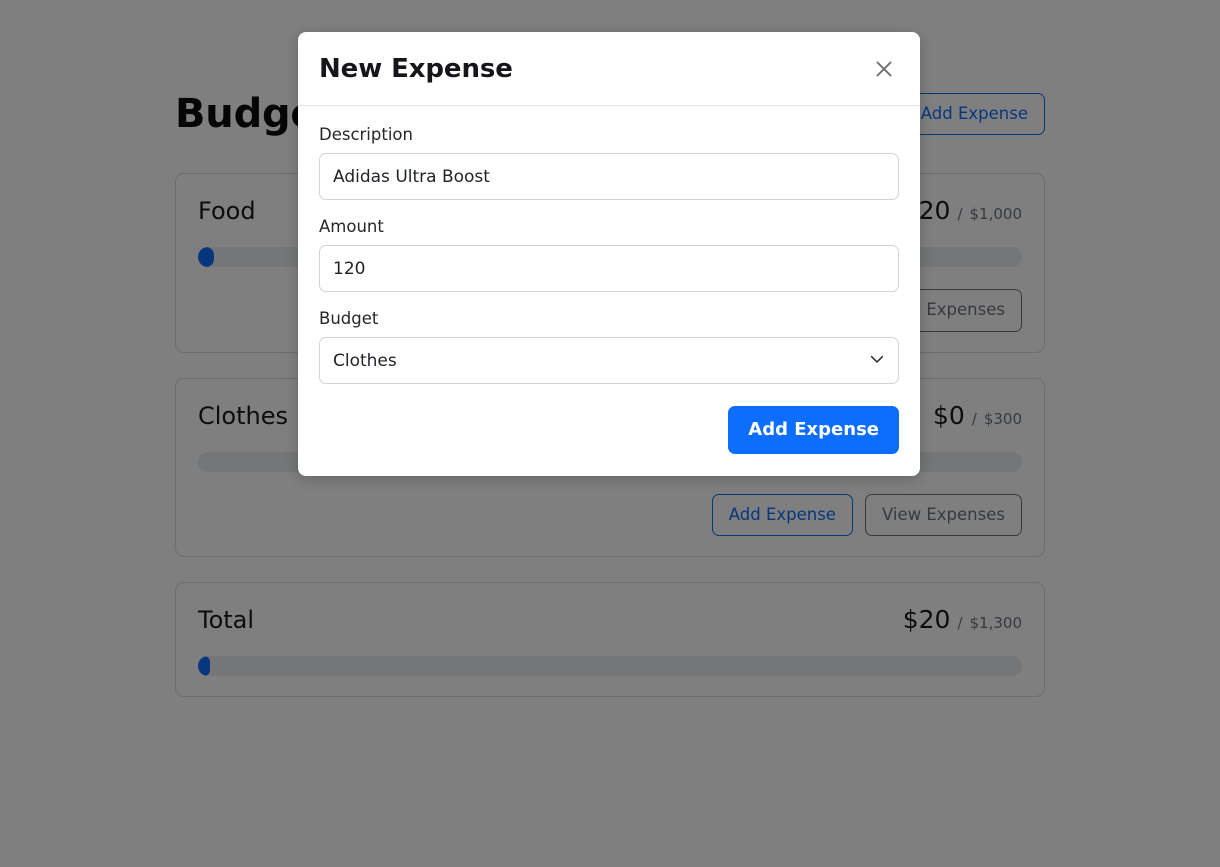  I want to click on submit-add-expense-button: Add Expense, so click(813, 430).